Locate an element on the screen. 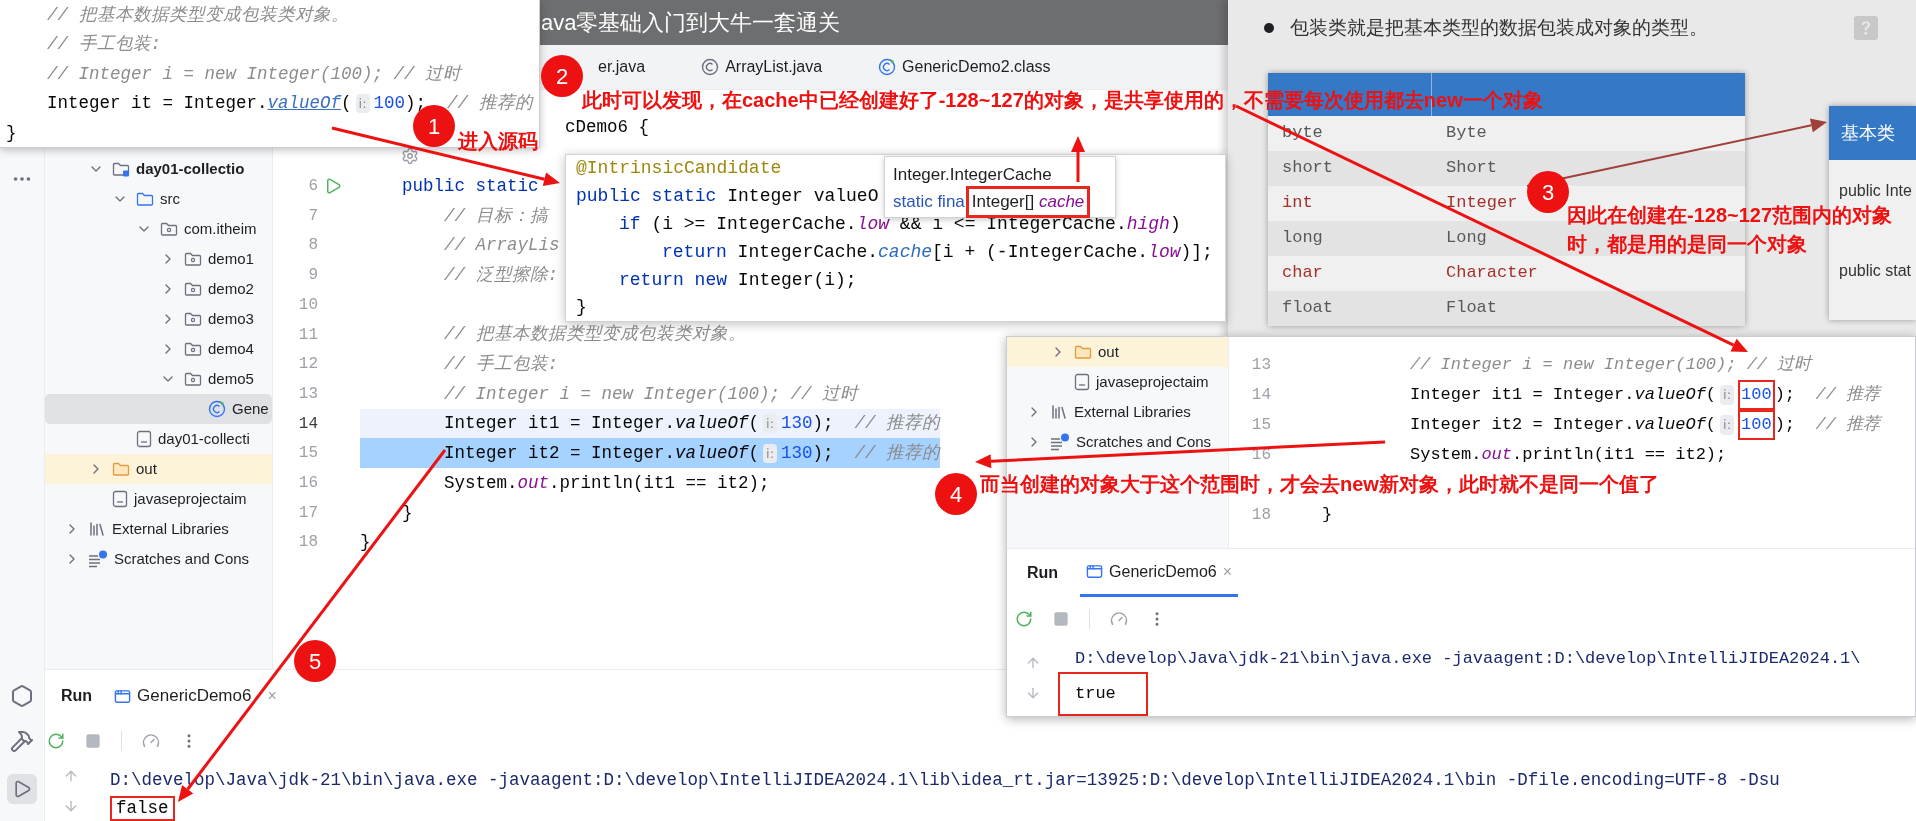  table-cell-text: Long is located at coordinates (1466, 238).